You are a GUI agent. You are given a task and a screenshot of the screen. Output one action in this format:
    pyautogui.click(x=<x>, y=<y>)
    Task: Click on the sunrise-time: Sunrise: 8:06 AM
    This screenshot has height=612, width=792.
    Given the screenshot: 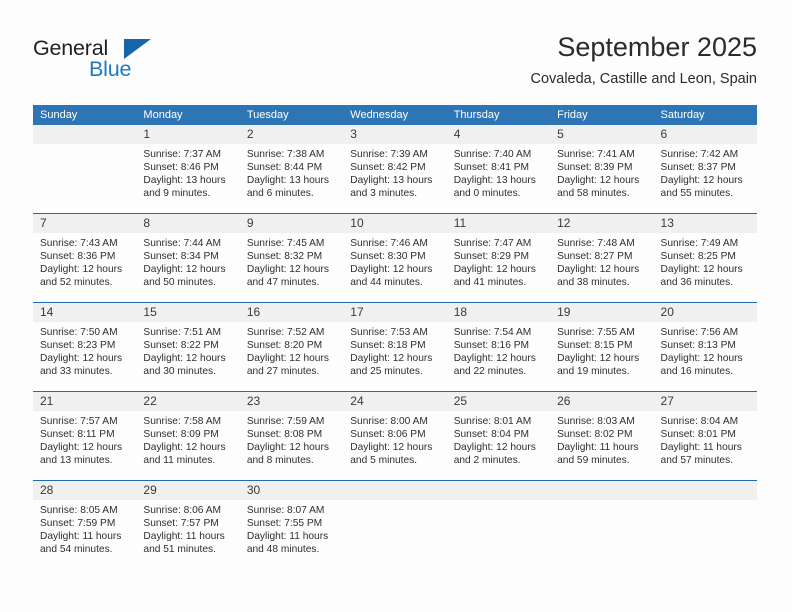 What is the action you would take?
    pyautogui.click(x=182, y=510)
    